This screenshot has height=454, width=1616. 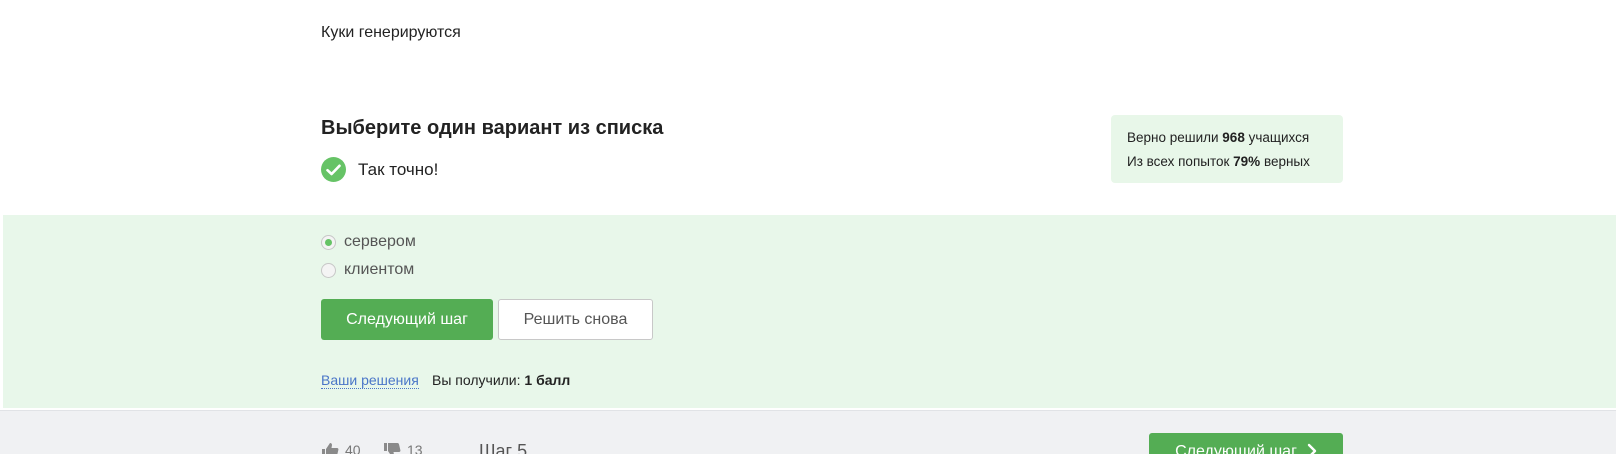 I want to click on radio-button, so click(x=328, y=270).